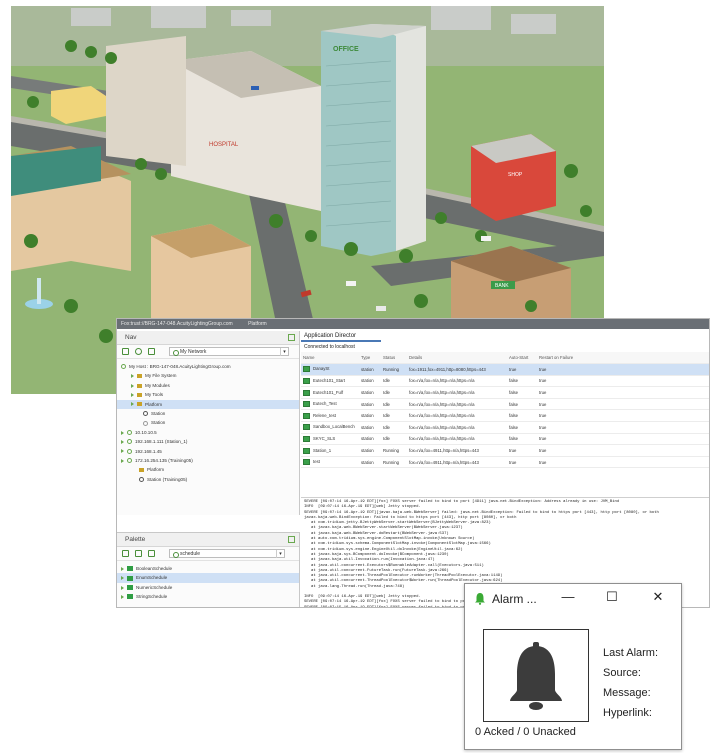 The height and width of the screenshot is (753, 710). What do you see at coordinates (394, 462) in the screenshot?
I see `cell-status: Running` at bounding box center [394, 462].